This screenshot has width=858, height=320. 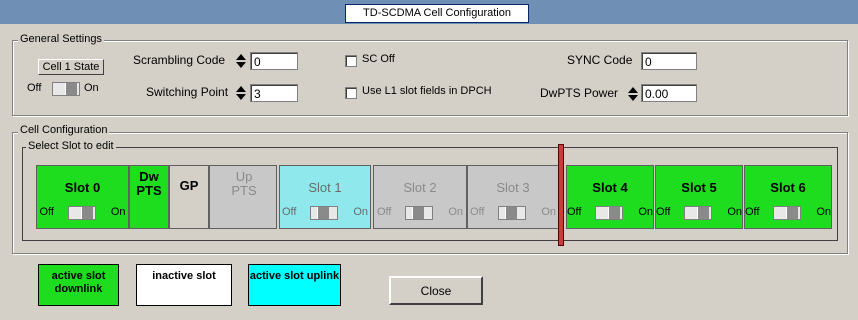 What do you see at coordinates (633, 94) in the screenshot?
I see `dwpts-power-spinner` at bounding box center [633, 94].